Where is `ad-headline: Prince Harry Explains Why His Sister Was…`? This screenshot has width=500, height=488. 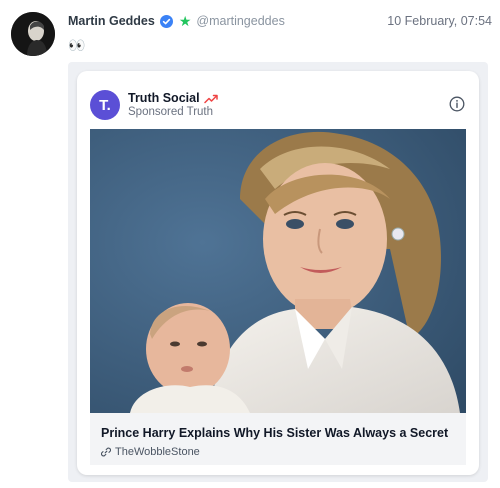 ad-headline: Prince Harry Explains Why His Sister Was… is located at coordinates (274, 433).